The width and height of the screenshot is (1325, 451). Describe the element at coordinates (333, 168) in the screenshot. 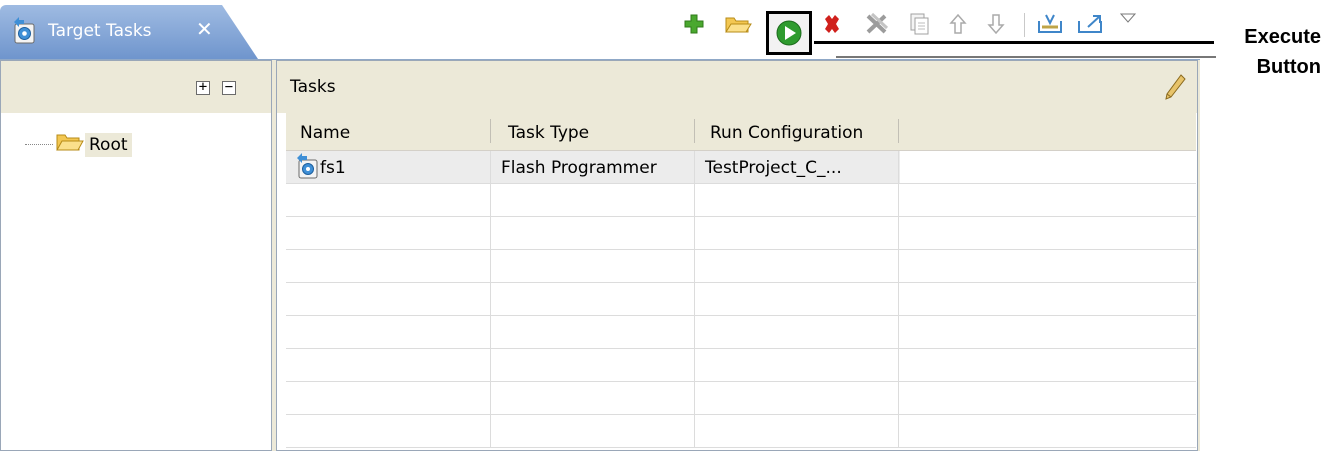

I see `task-name: fs1` at that location.